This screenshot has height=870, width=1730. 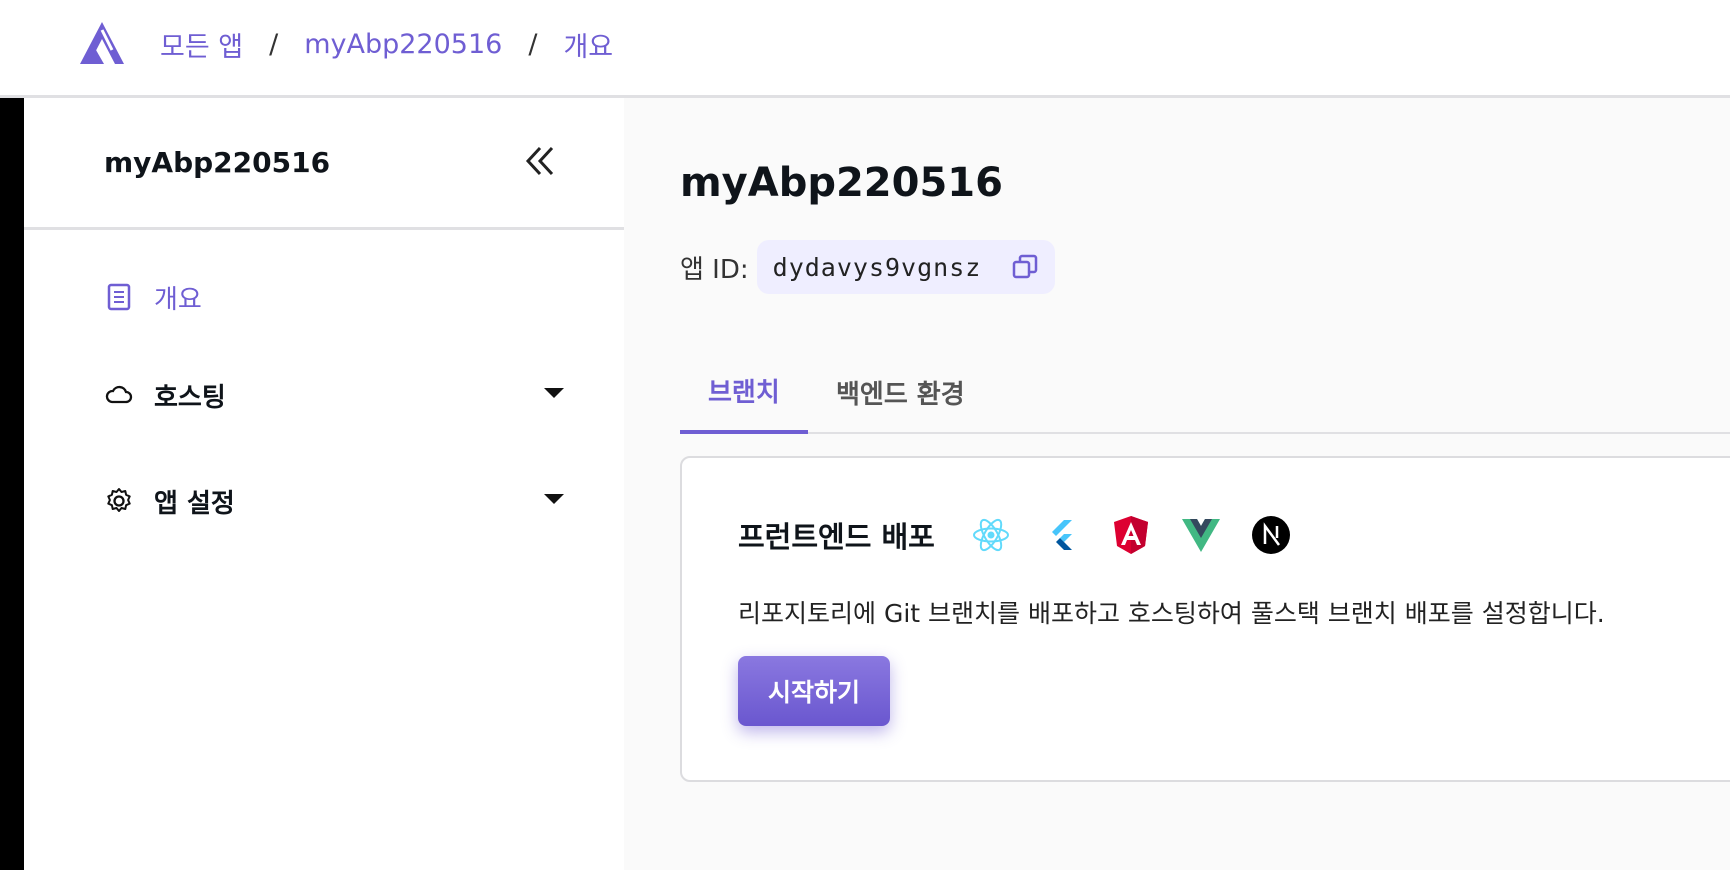 What do you see at coordinates (201, 44) in the screenshot?
I see `breadcrumb-all-apps: 모든 앱` at bounding box center [201, 44].